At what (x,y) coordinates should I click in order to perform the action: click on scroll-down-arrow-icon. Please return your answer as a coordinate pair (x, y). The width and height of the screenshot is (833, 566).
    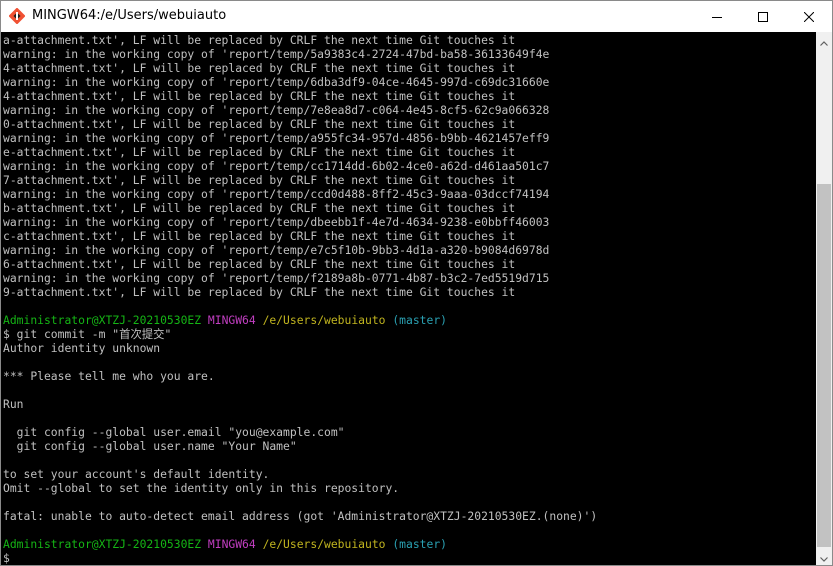
    Looking at the image, I should click on (824, 556).